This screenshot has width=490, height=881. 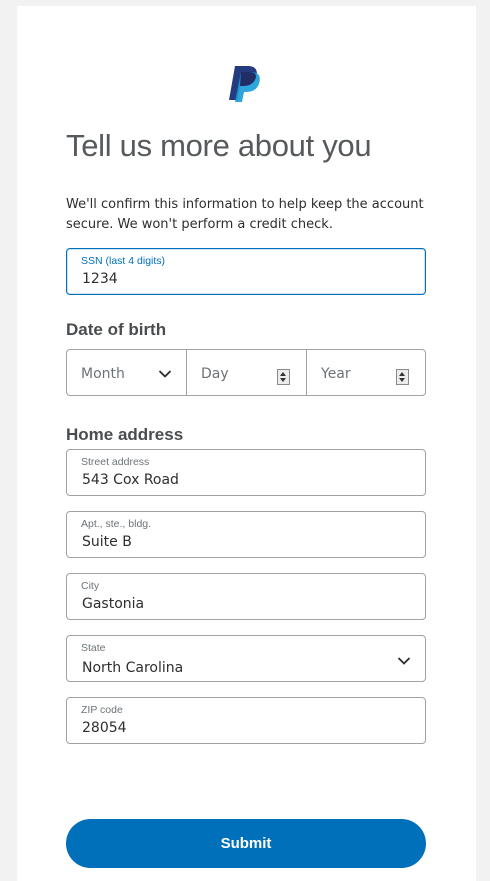 I want to click on ssn-label: SSN (last 4 digits), so click(x=123, y=261).